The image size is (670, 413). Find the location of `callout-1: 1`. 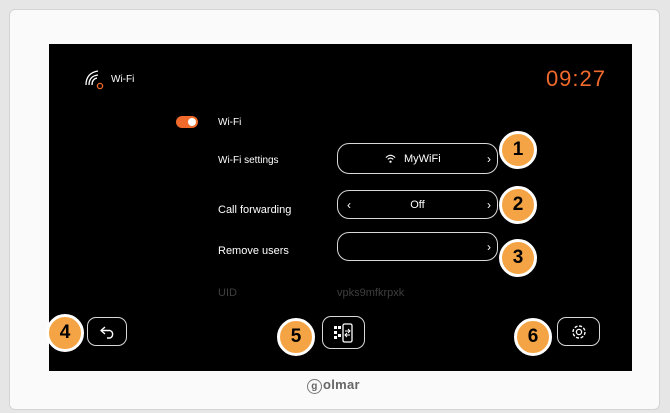

callout-1: 1 is located at coordinates (518, 150).